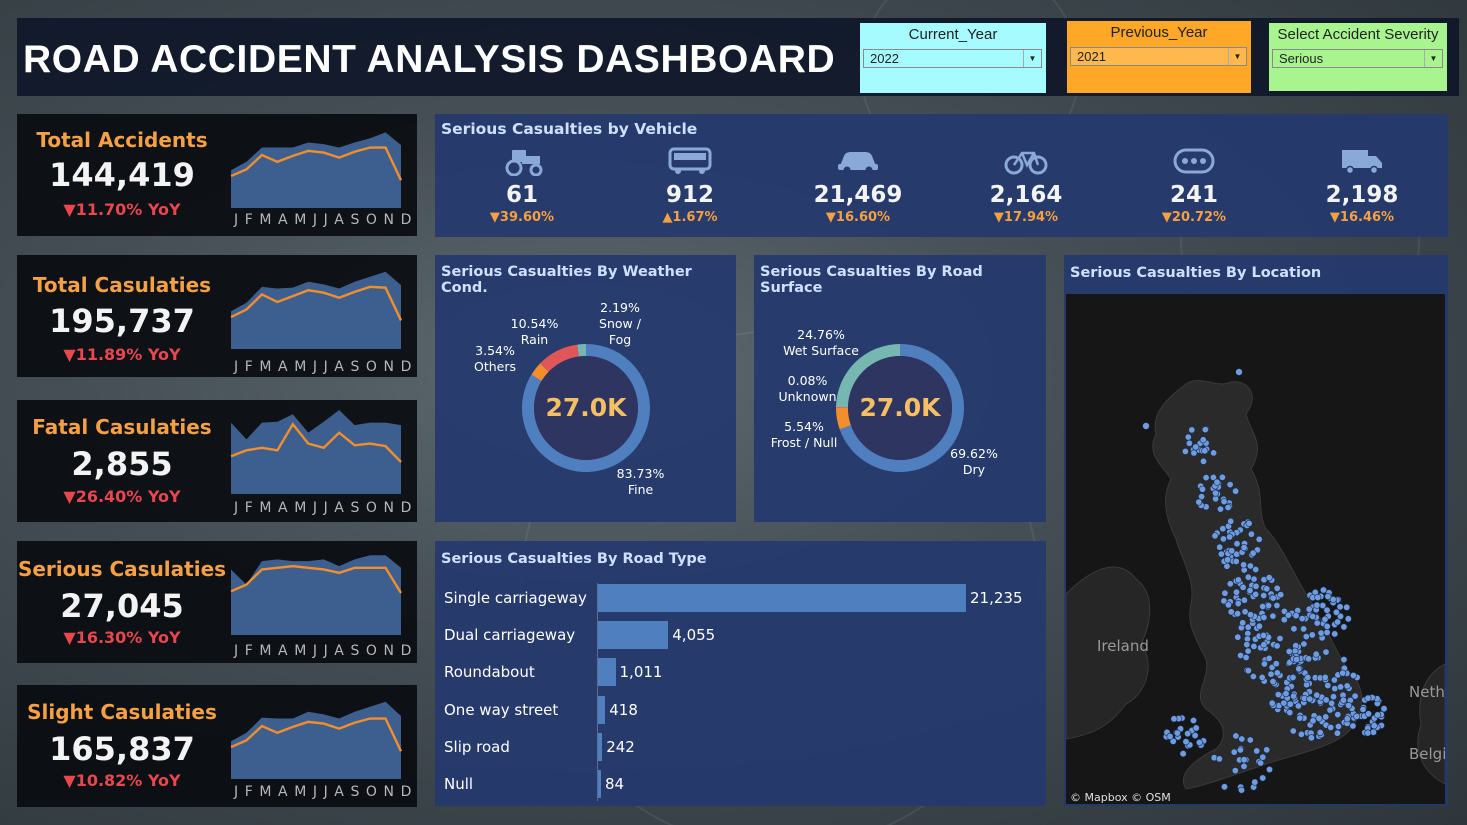  Describe the element at coordinates (1194, 185) in the screenshot. I see `vehicle-item: 241 ▼20.72%` at that location.